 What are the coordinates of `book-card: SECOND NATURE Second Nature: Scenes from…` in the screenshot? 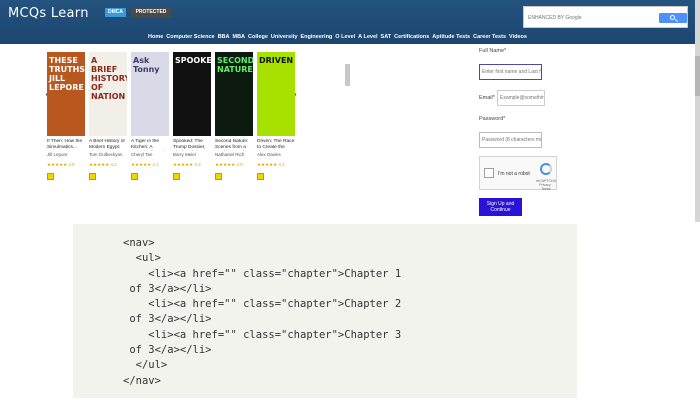 It's located at (234, 116).